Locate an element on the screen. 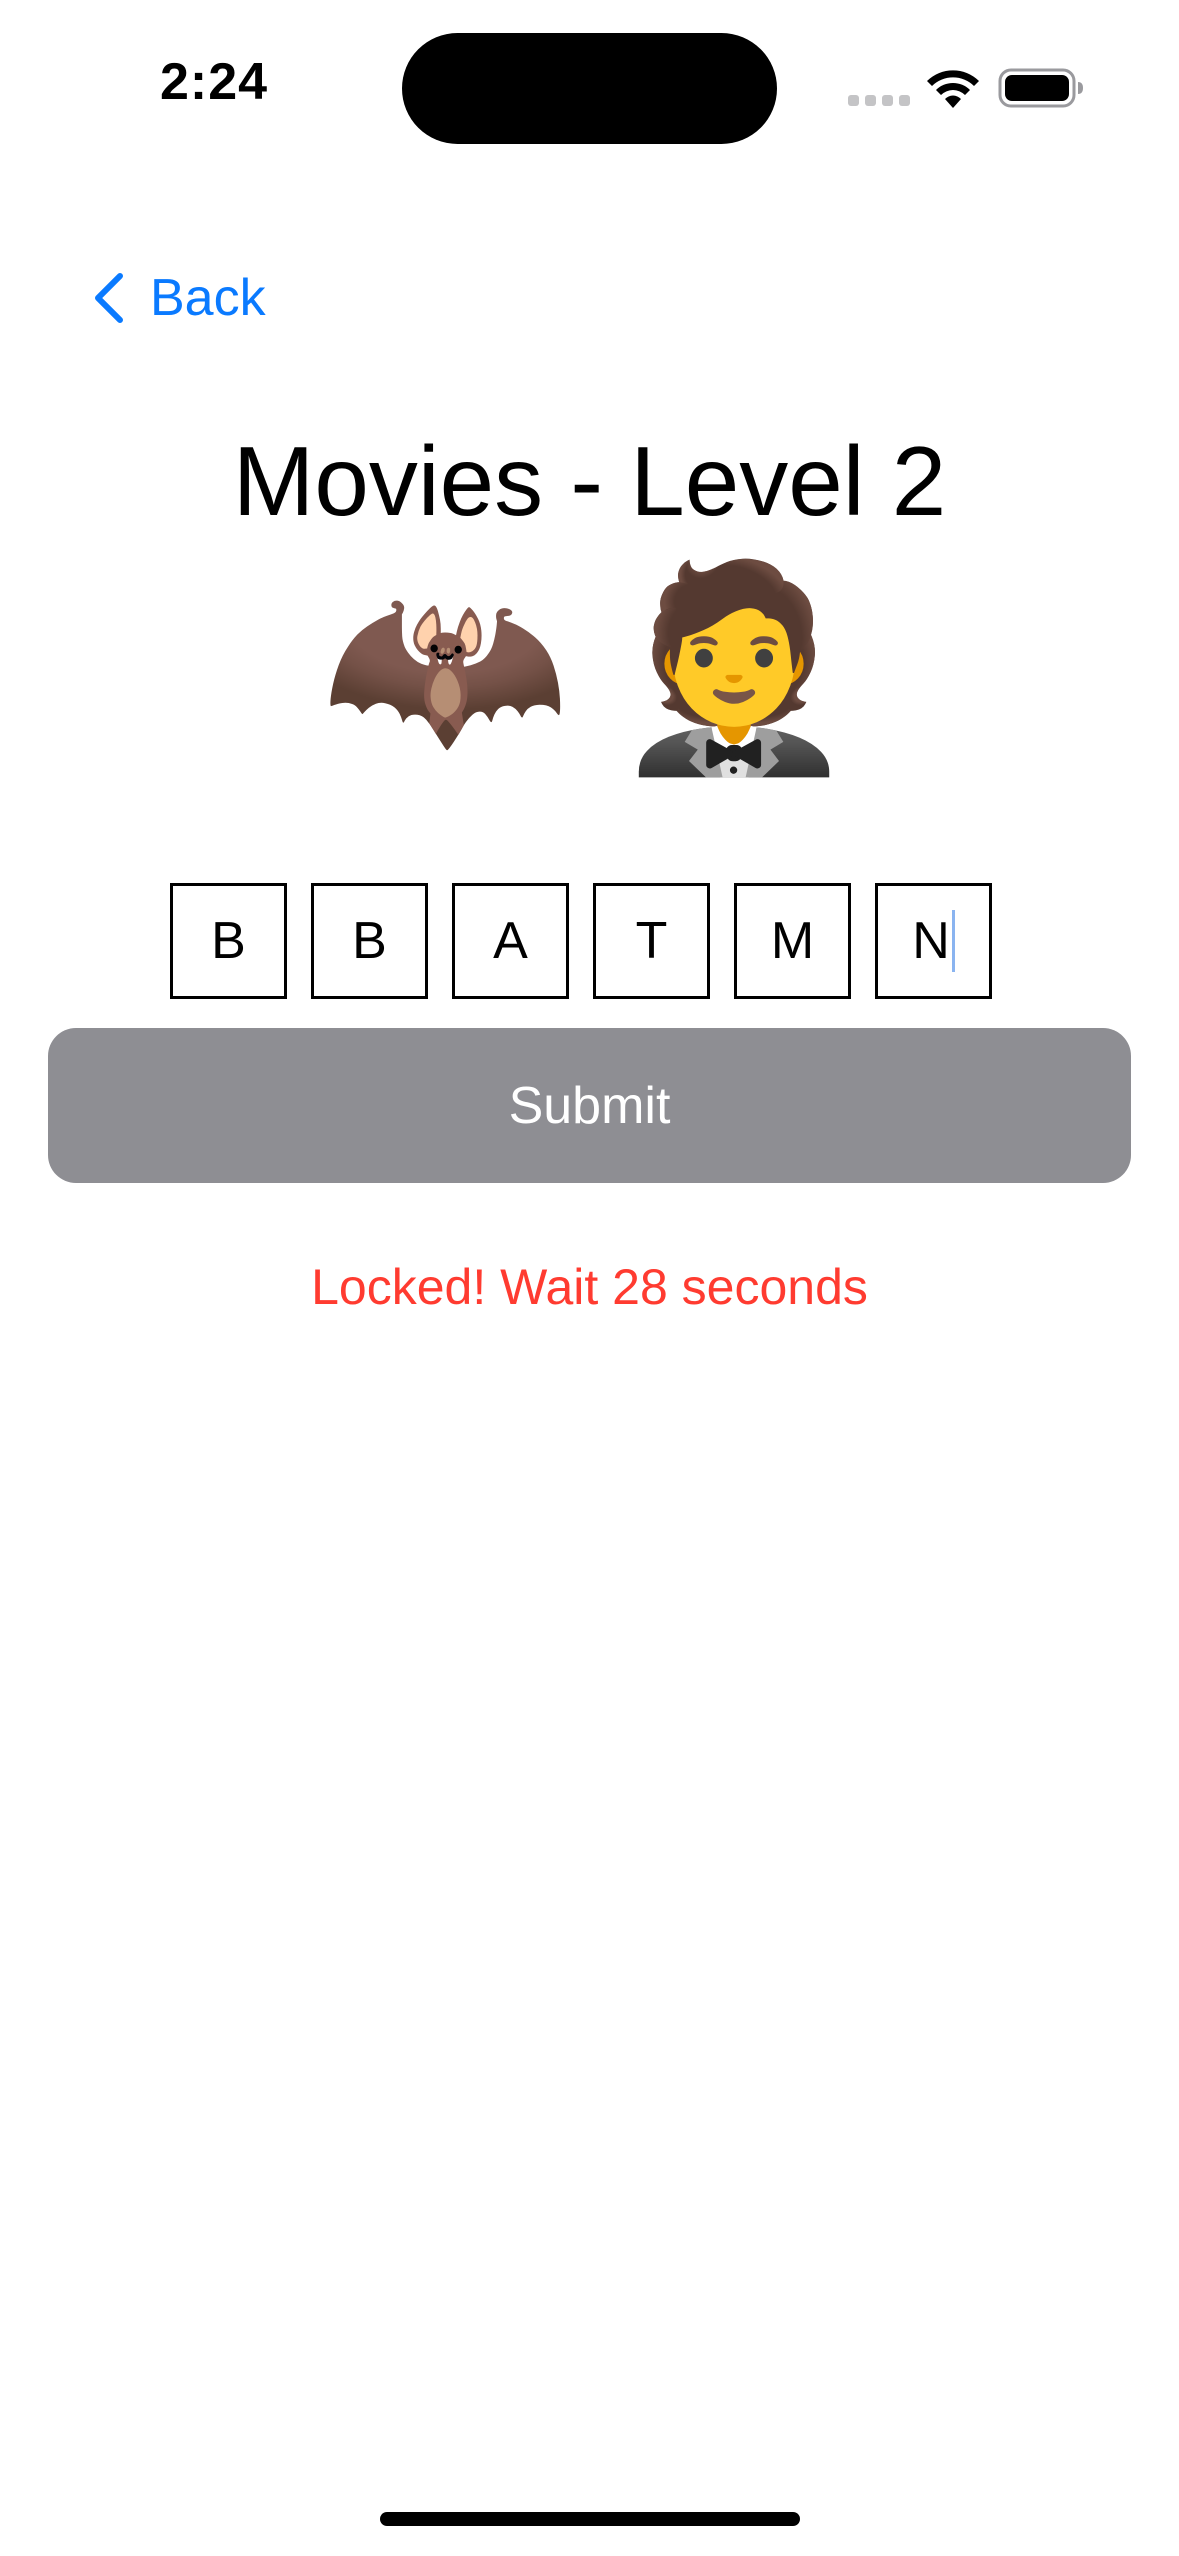  letter-box-value: M is located at coordinates (792, 941).